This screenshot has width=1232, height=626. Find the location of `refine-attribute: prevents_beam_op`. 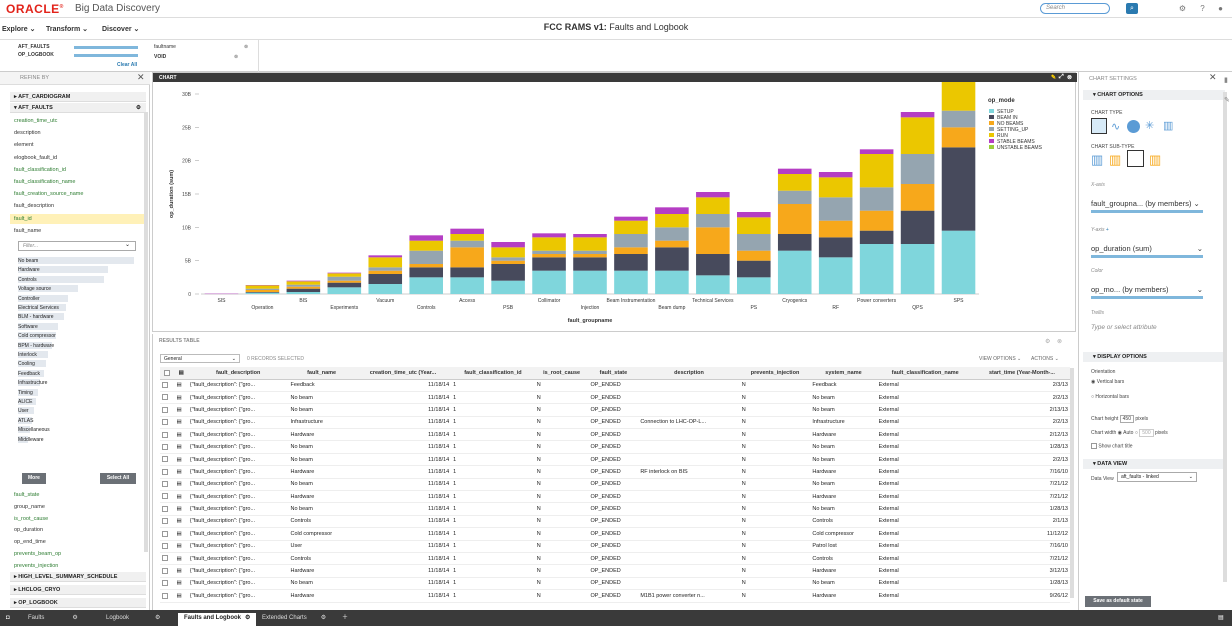

refine-attribute: prevents_beam_op is located at coordinates (37, 554).